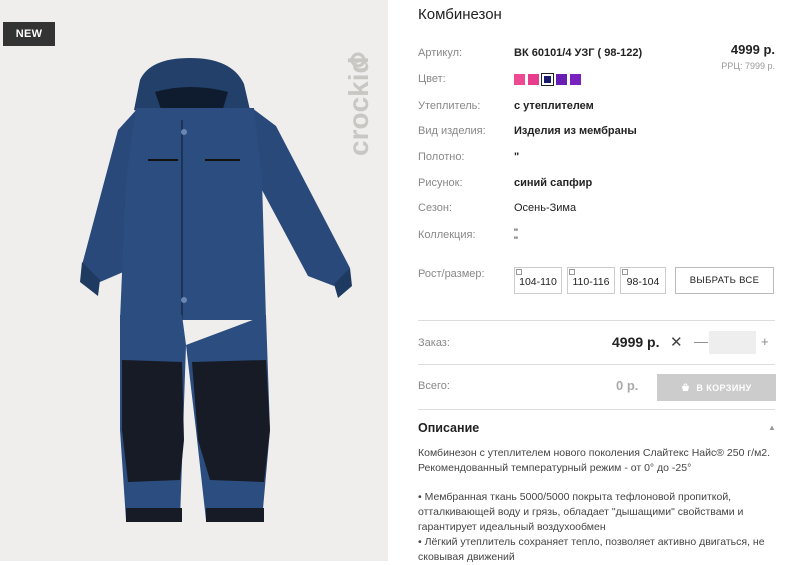 This screenshot has width=800, height=565. I want to click on attr-label-type: Вид изделия:, so click(452, 131).